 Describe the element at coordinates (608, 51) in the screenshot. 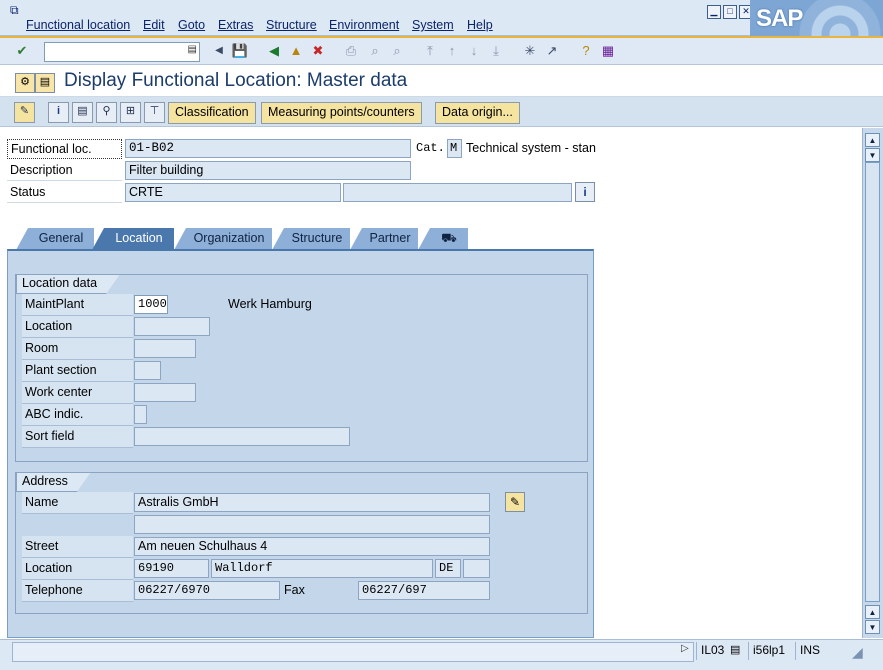

I see `layout-icon: ▦` at that location.